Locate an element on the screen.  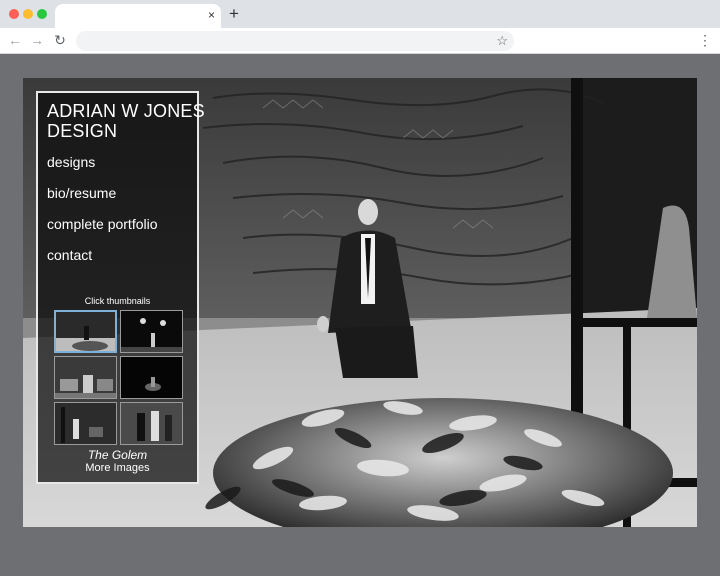
browser-menu-icon: ⋮ is located at coordinates (705, 40).